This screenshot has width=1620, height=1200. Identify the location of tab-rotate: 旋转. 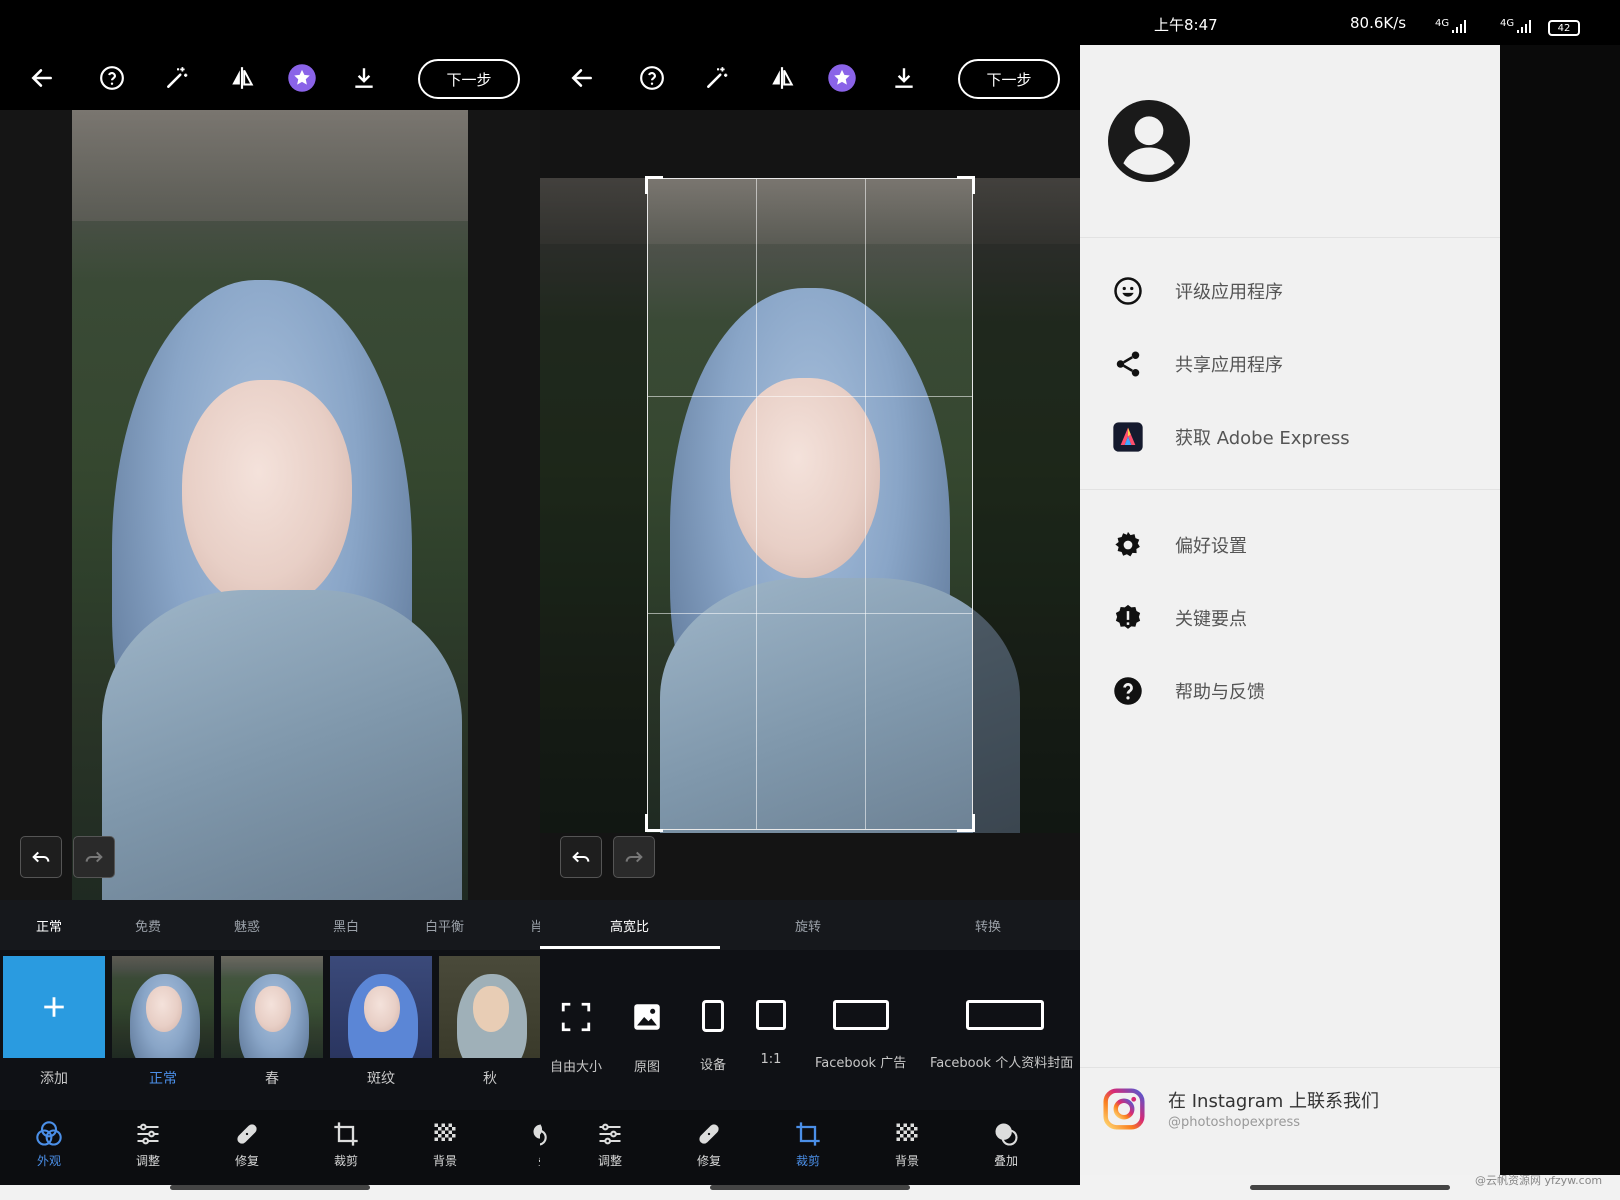
(808, 925).